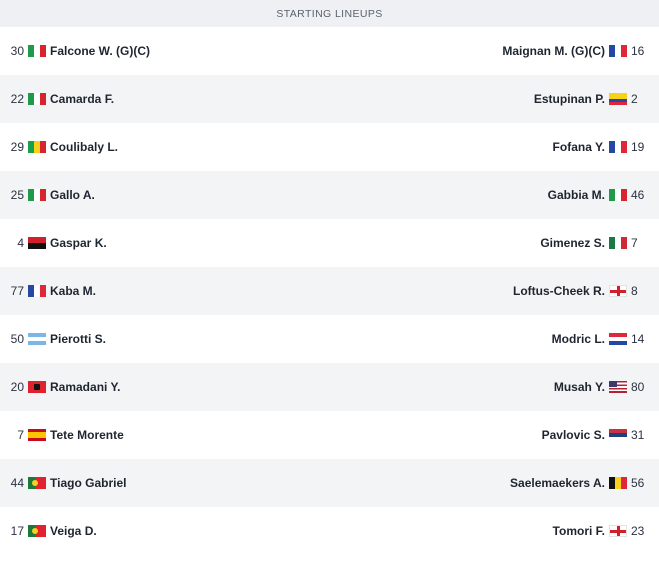 The width and height of the screenshot is (659, 567). What do you see at coordinates (37, 387) in the screenshot?
I see `albania-flag-icon` at bounding box center [37, 387].